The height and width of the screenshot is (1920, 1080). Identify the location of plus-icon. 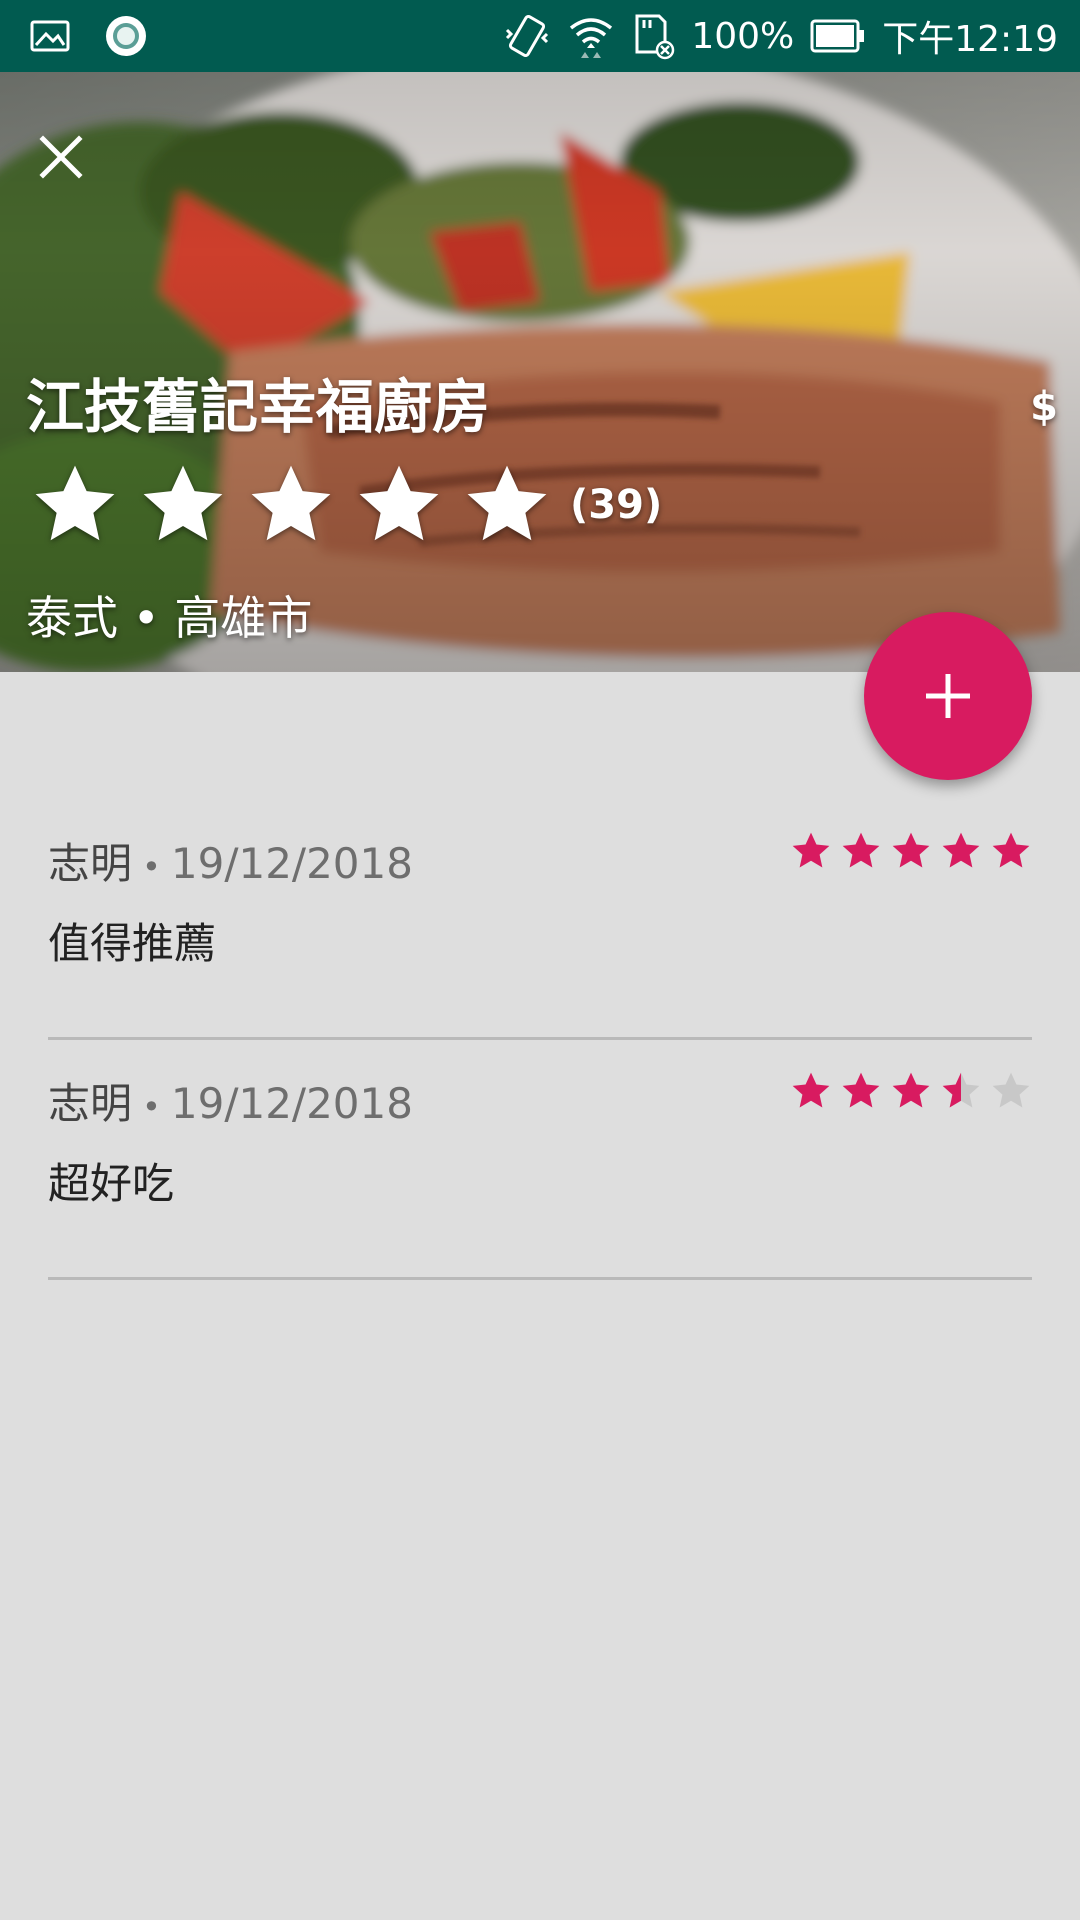
(948, 696).